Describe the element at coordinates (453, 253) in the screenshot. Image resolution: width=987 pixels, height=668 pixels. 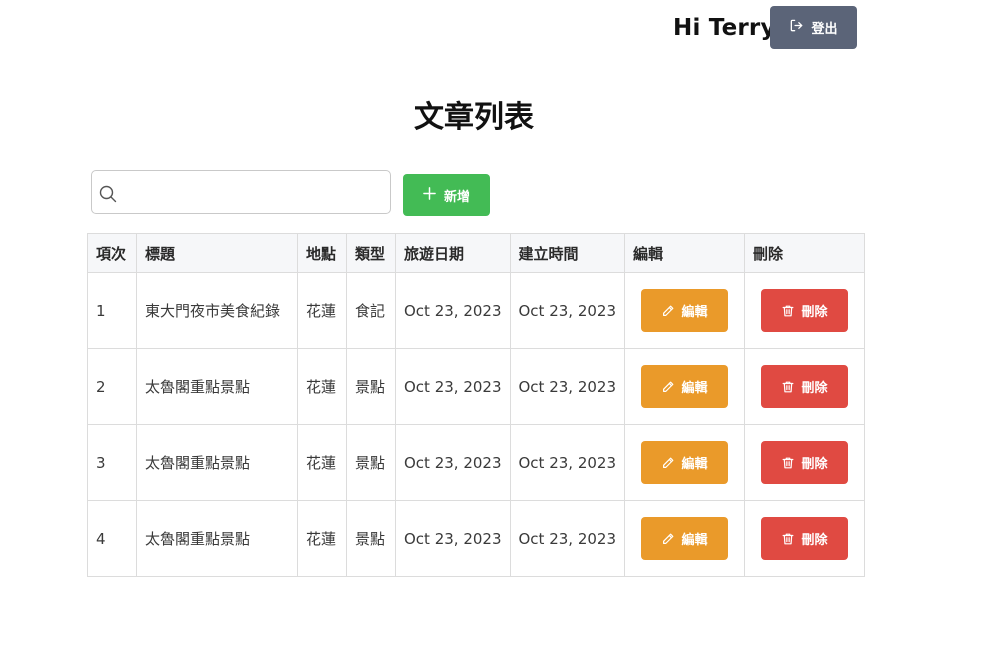
I see `header-travel-date: 旅遊日期` at that location.